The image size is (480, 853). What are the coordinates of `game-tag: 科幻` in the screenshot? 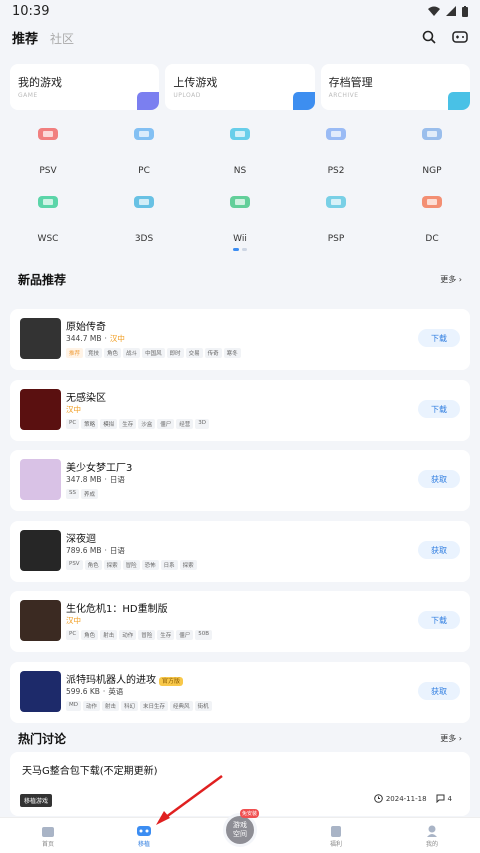 It's located at (130, 706).